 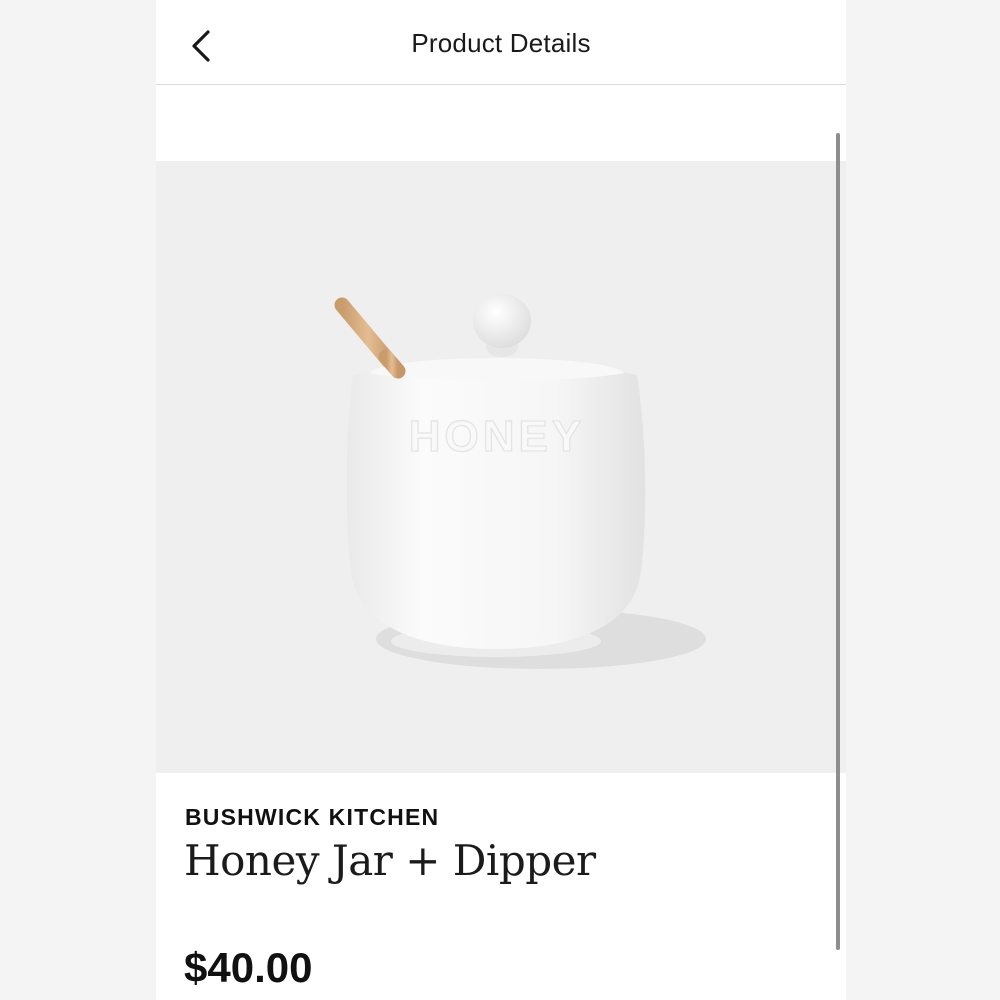 I want to click on jar-body, so click(x=496, y=506).